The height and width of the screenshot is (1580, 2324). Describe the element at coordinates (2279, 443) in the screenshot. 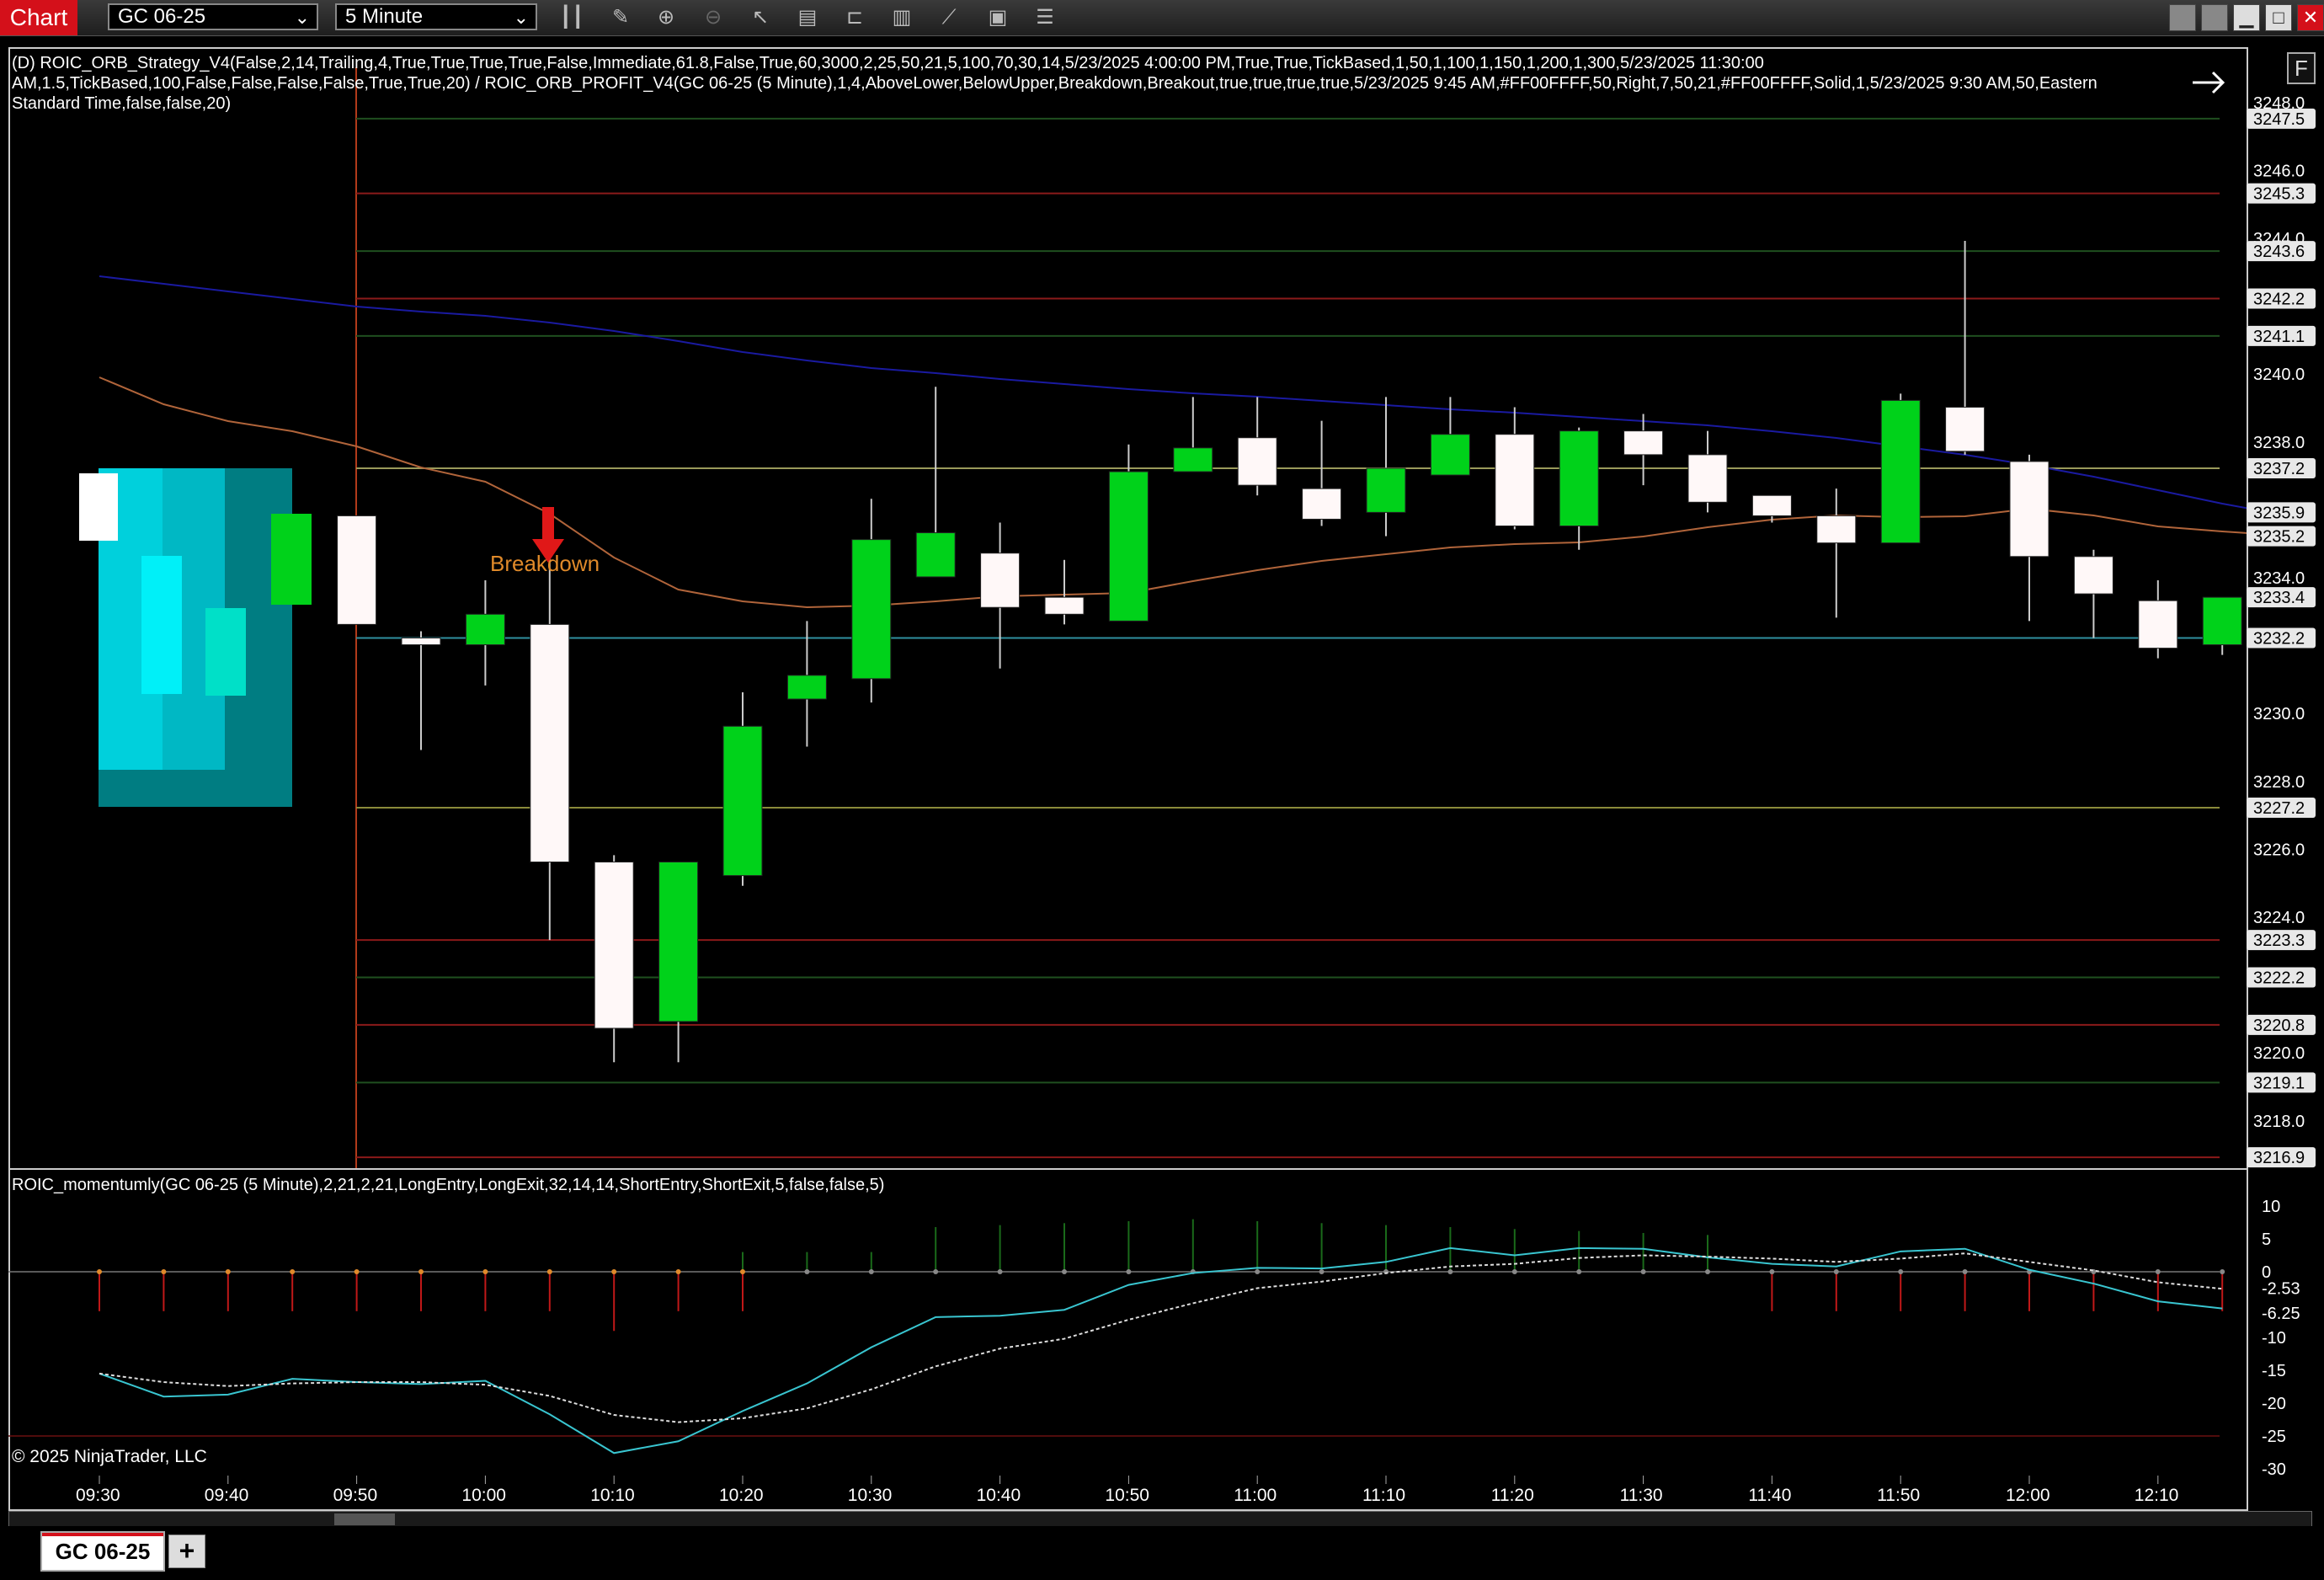

I see `price-tick-label: 3238.0` at that location.